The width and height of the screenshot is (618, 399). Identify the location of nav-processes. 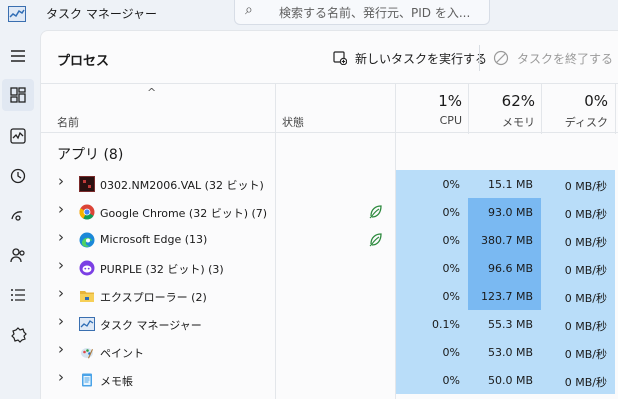
(18, 95).